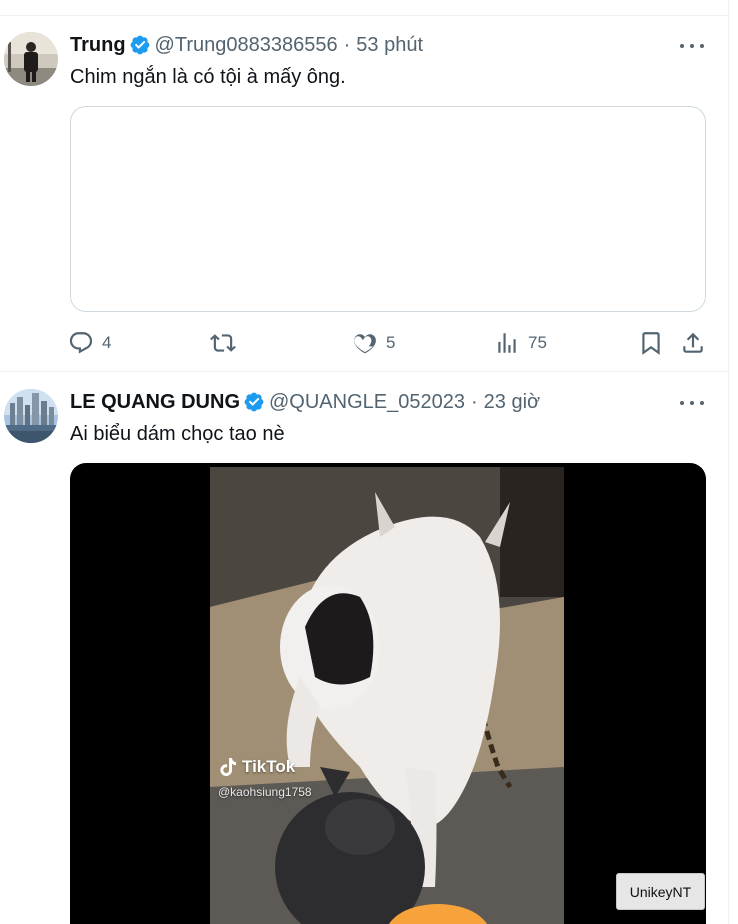 Image resolution: width=738 pixels, height=924 pixels. Describe the element at coordinates (389, 45) in the screenshot. I see `timestamp: 53 phút` at that location.